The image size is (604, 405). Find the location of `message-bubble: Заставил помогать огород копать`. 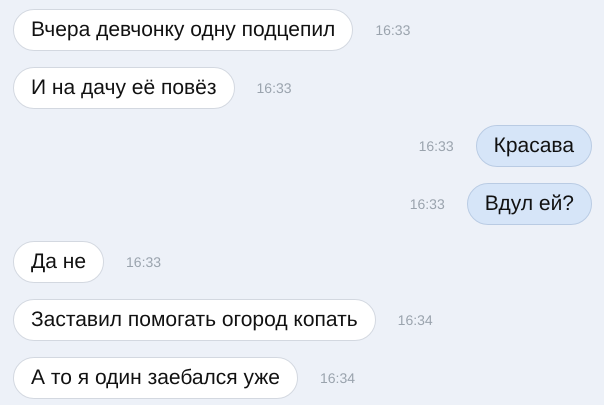

message-bubble: Заставил помогать огород копать is located at coordinates (194, 320).